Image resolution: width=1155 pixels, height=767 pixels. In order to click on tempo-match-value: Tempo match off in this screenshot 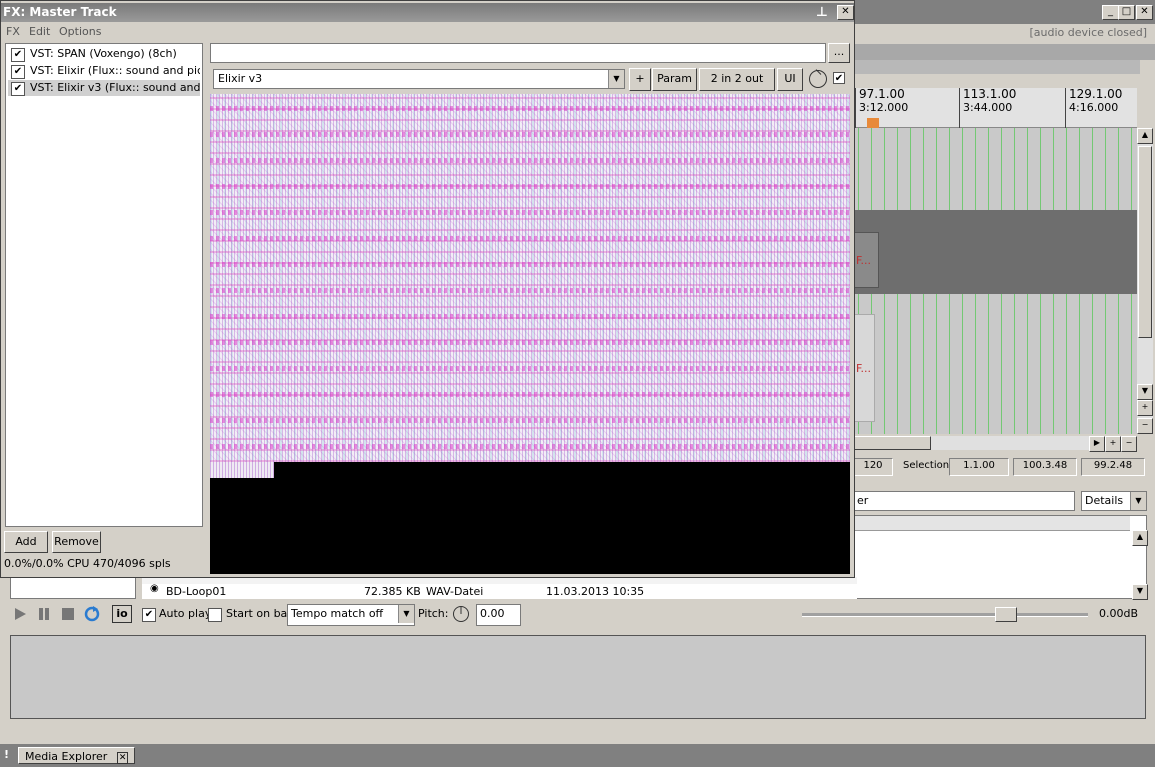, I will do `click(337, 613)`.